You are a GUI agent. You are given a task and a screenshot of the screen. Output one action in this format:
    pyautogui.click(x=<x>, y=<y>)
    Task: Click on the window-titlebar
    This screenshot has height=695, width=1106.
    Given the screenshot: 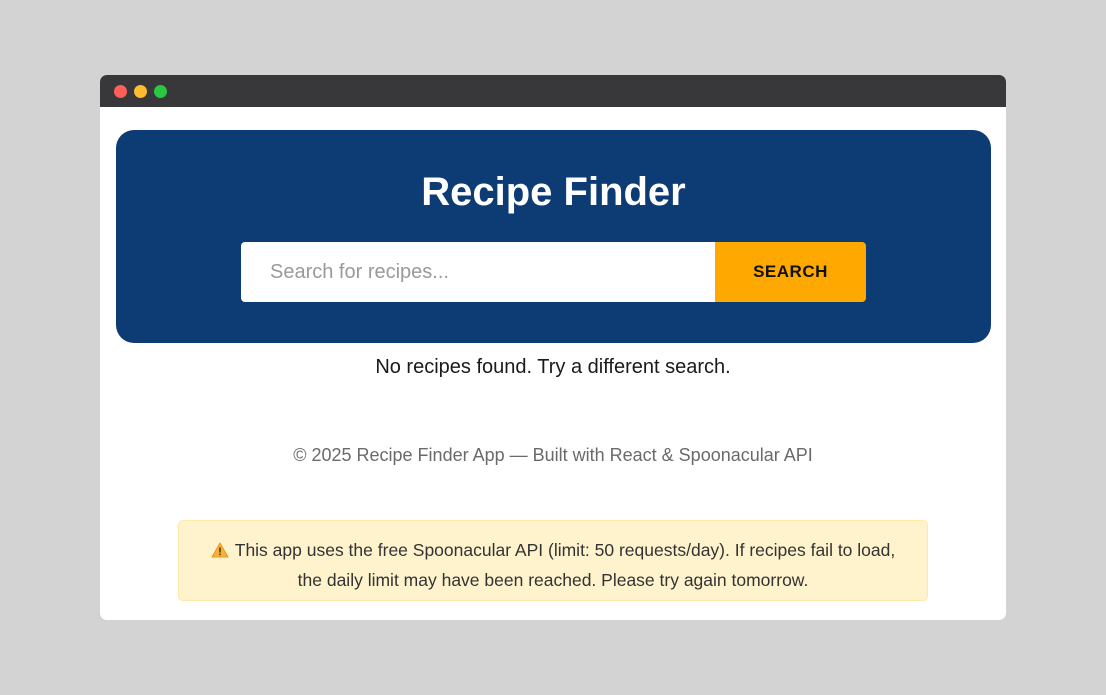 What is the action you would take?
    pyautogui.click(x=553, y=91)
    